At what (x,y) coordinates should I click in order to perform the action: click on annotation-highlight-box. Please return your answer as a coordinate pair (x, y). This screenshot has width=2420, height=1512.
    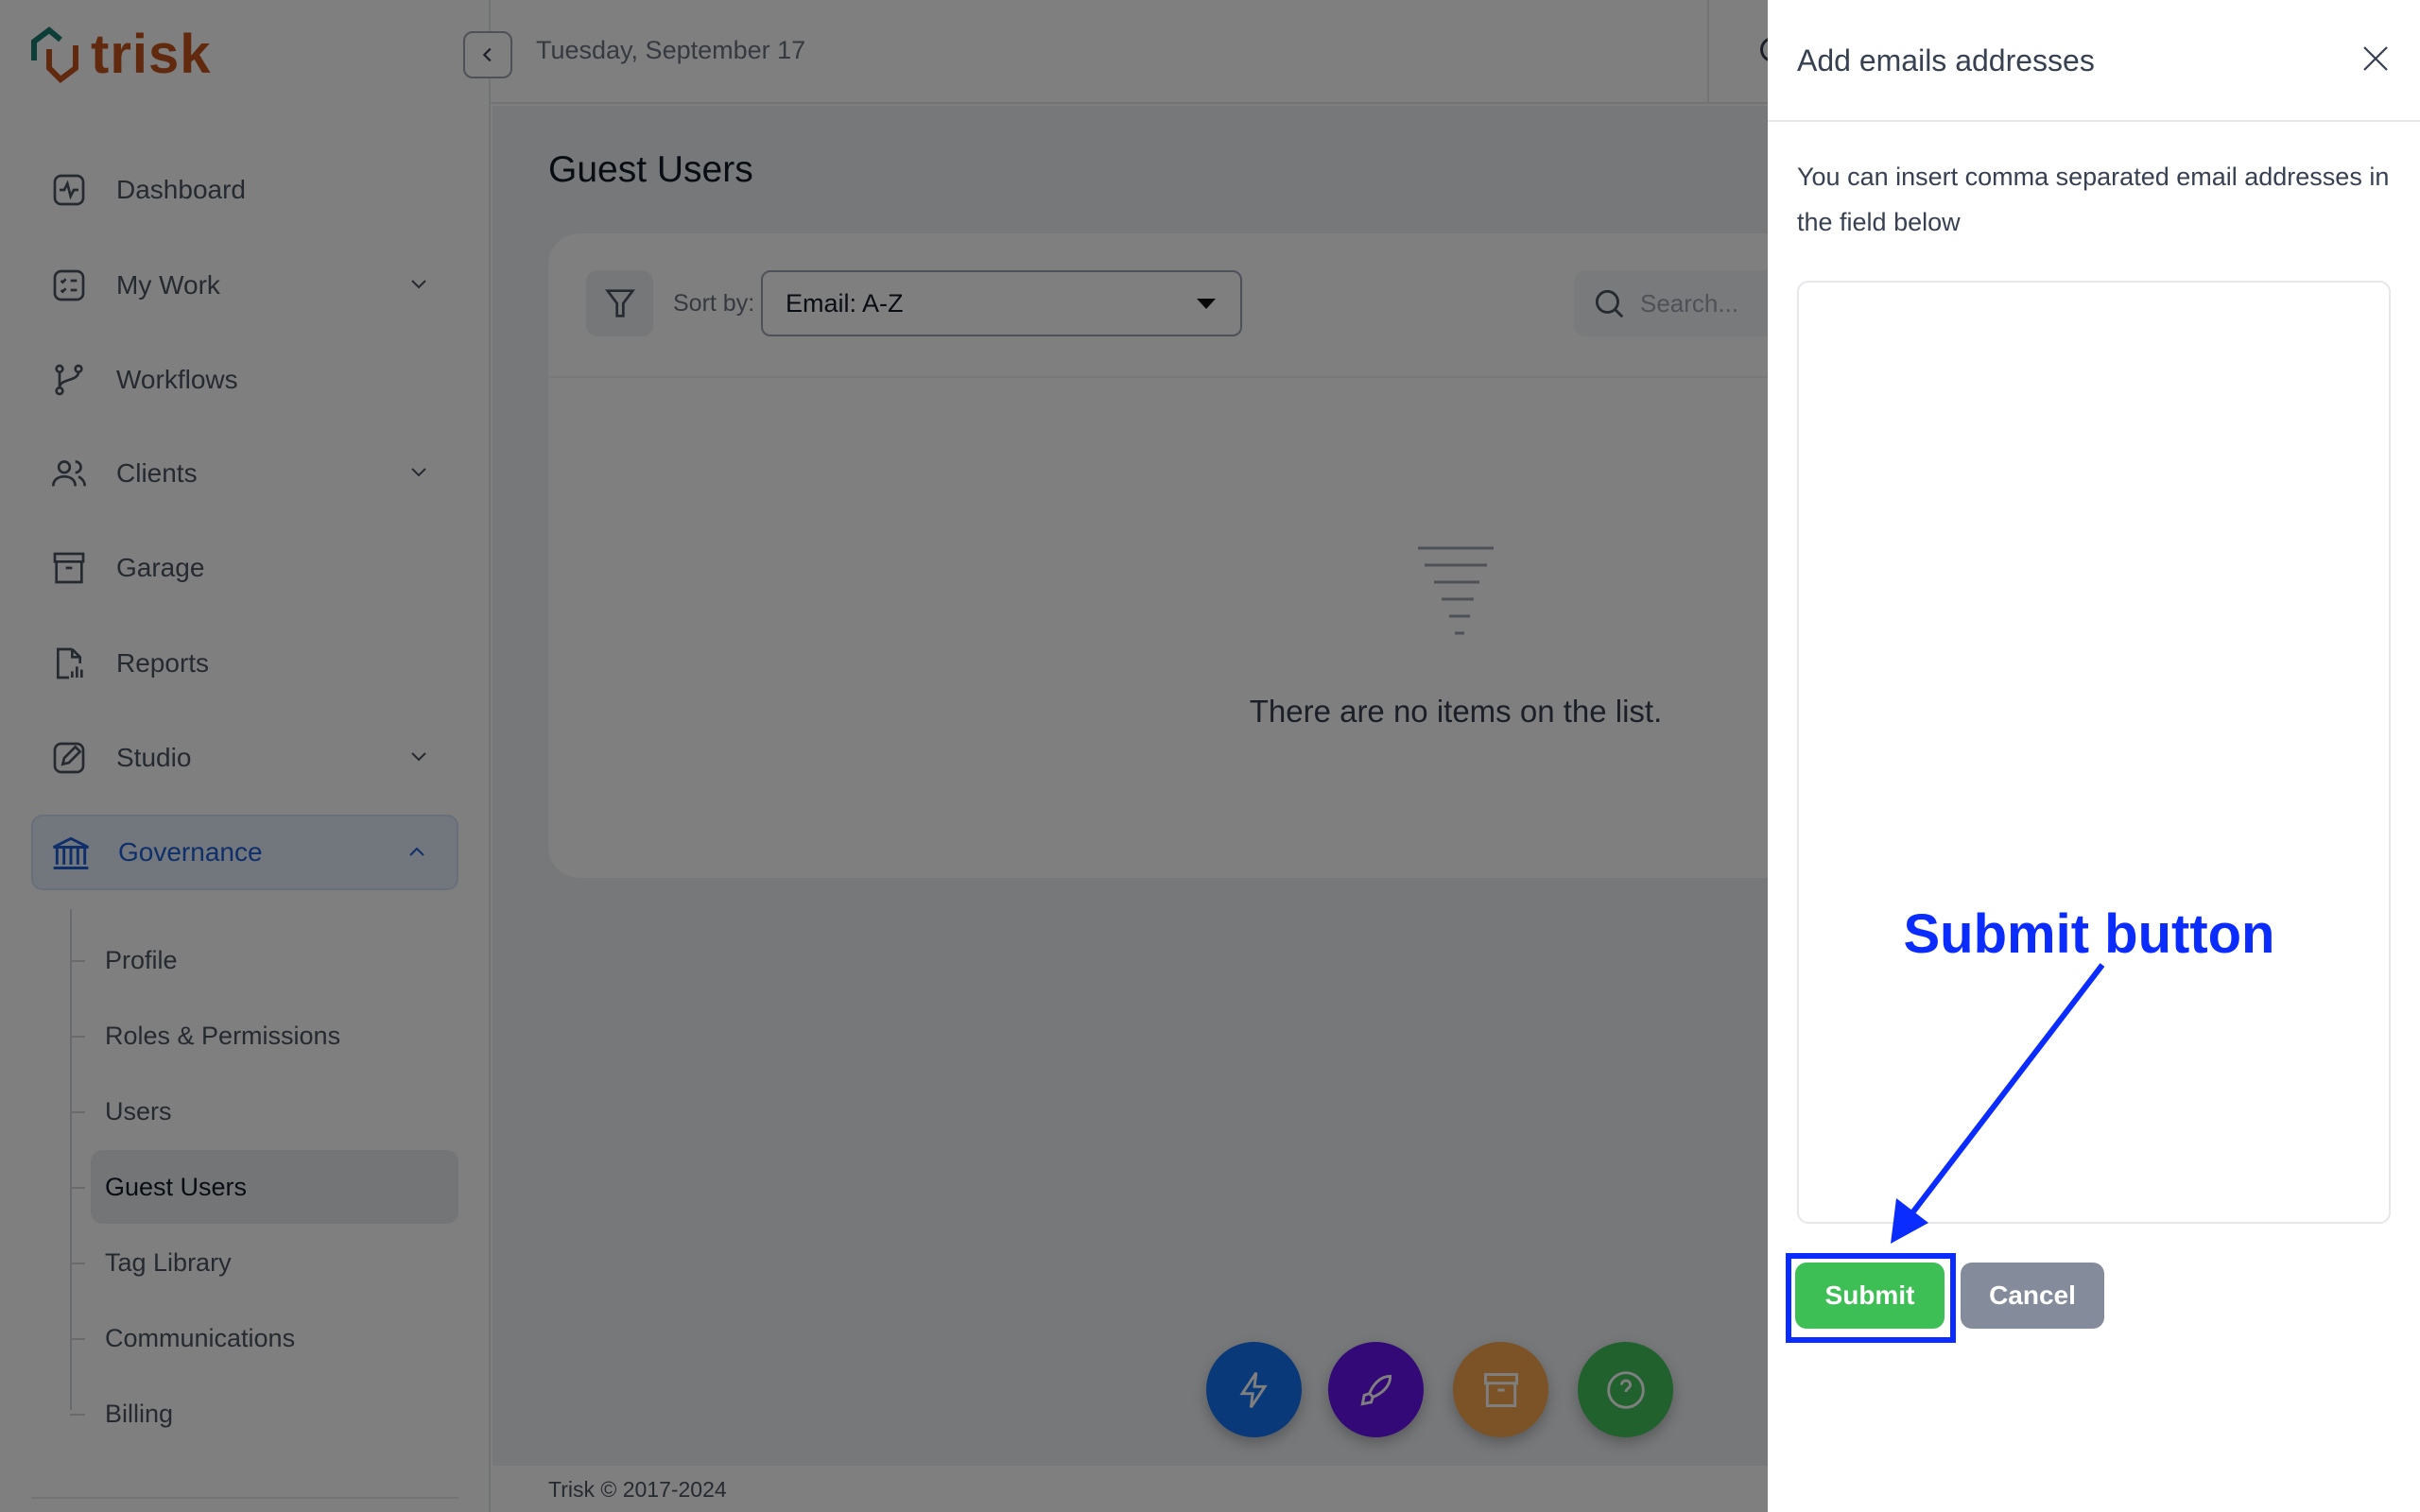
    Looking at the image, I should click on (1871, 1298).